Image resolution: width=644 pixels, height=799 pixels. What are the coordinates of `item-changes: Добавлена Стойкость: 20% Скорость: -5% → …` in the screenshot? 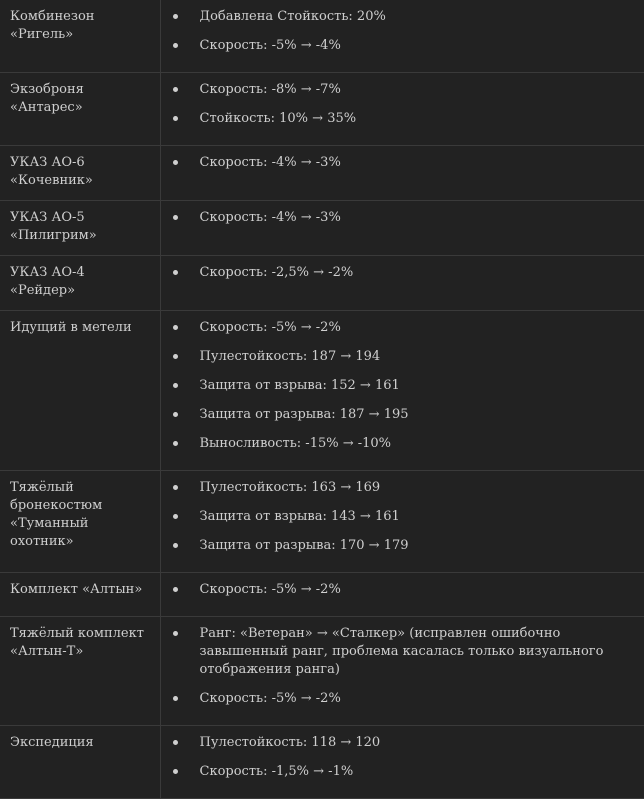 It's located at (402, 36).